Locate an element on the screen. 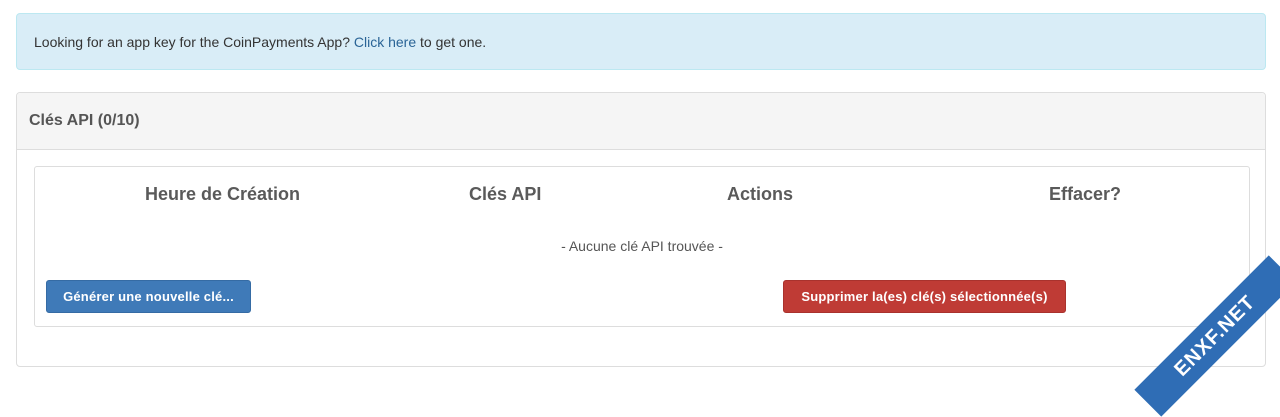 The height and width of the screenshot is (417, 1280). empty-message: - Aucune clé API trouvée - is located at coordinates (642, 246).